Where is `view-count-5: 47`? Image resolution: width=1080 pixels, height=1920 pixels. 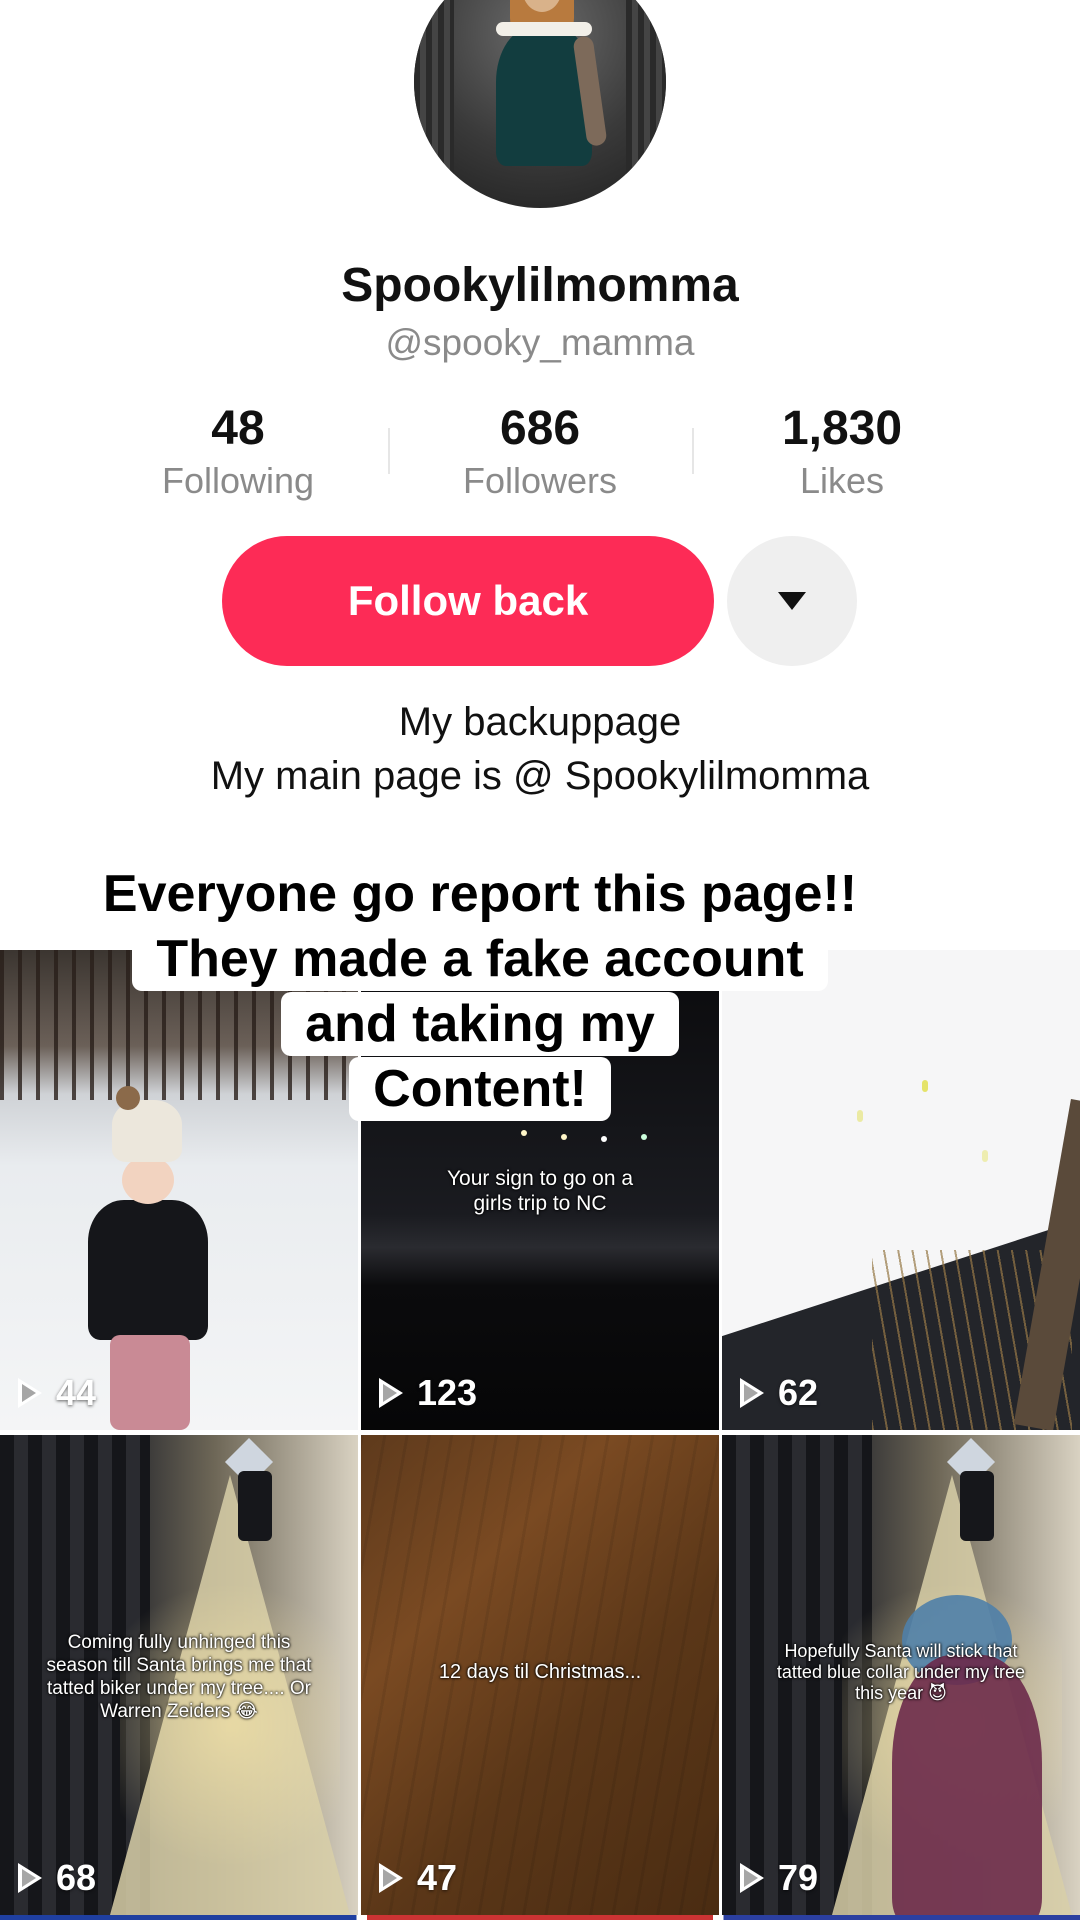
view-count-5: 47 is located at coordinates (418, 1878).